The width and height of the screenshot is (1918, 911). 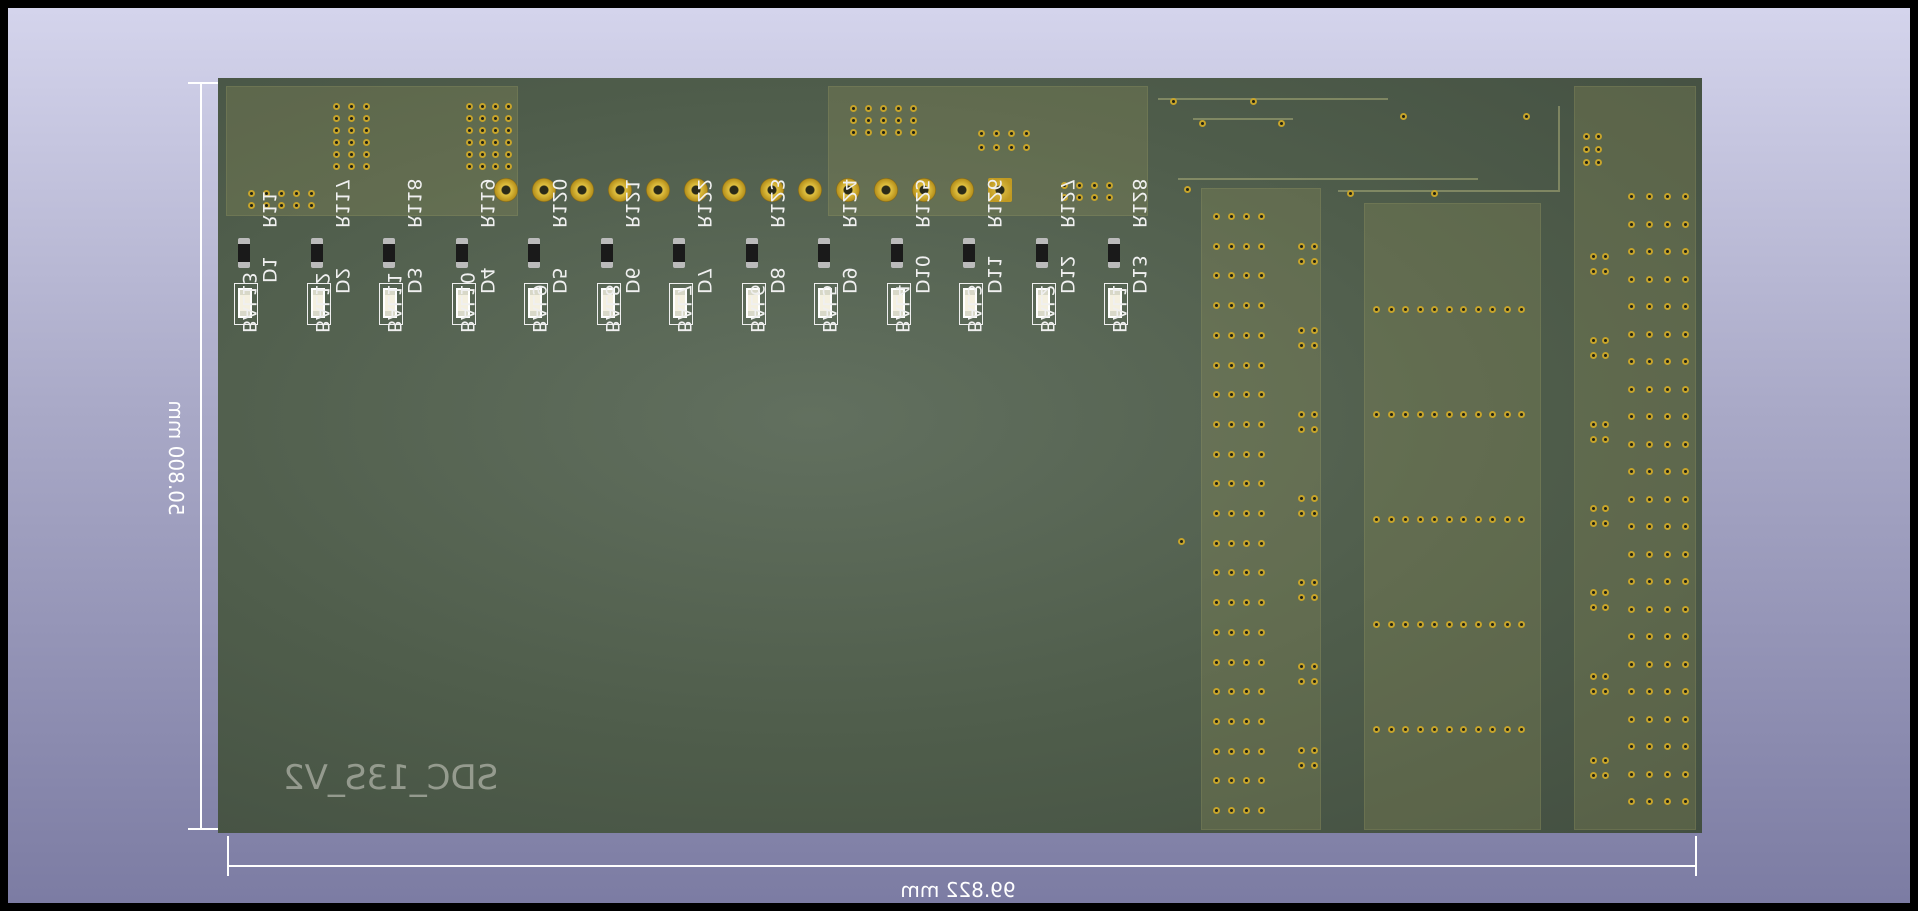 What do you see at coordinates (1066, 274) in the screenshot?
I see `led-reference-label: D12` at bounding box center [1066, 274].